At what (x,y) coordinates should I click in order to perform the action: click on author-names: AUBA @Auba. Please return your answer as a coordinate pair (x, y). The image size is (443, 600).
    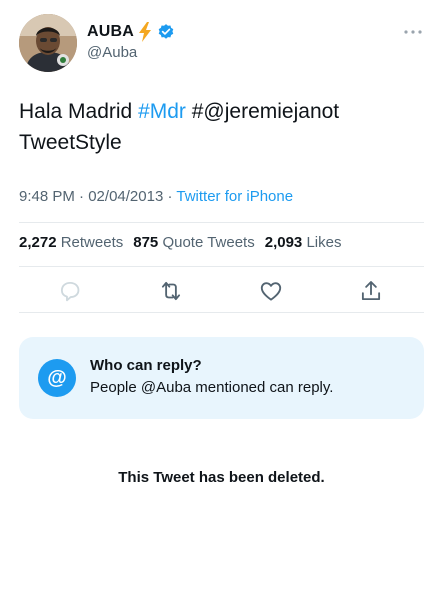
    Looking at the image, I should click on (131, 41).